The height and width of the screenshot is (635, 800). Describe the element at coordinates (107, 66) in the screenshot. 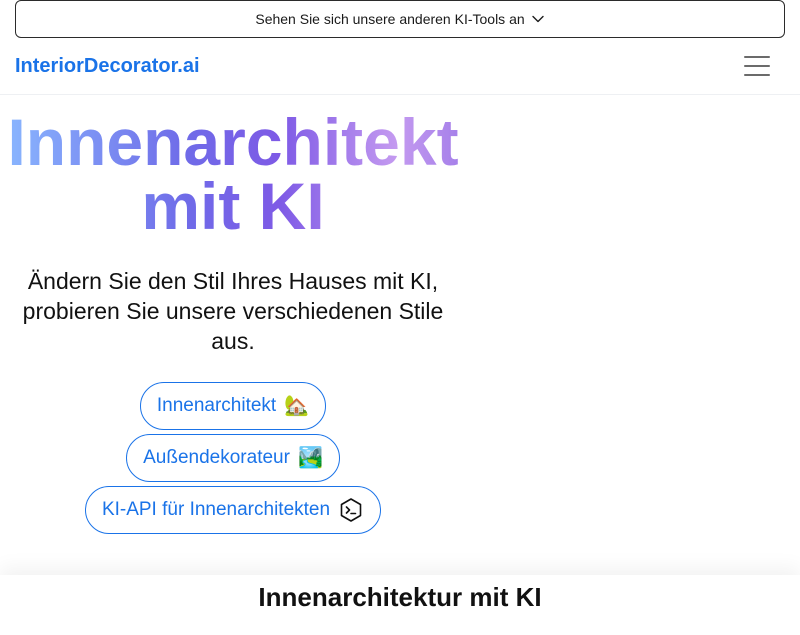

I see `brand-logo-link: InteriorDecorator.ai` at that location.